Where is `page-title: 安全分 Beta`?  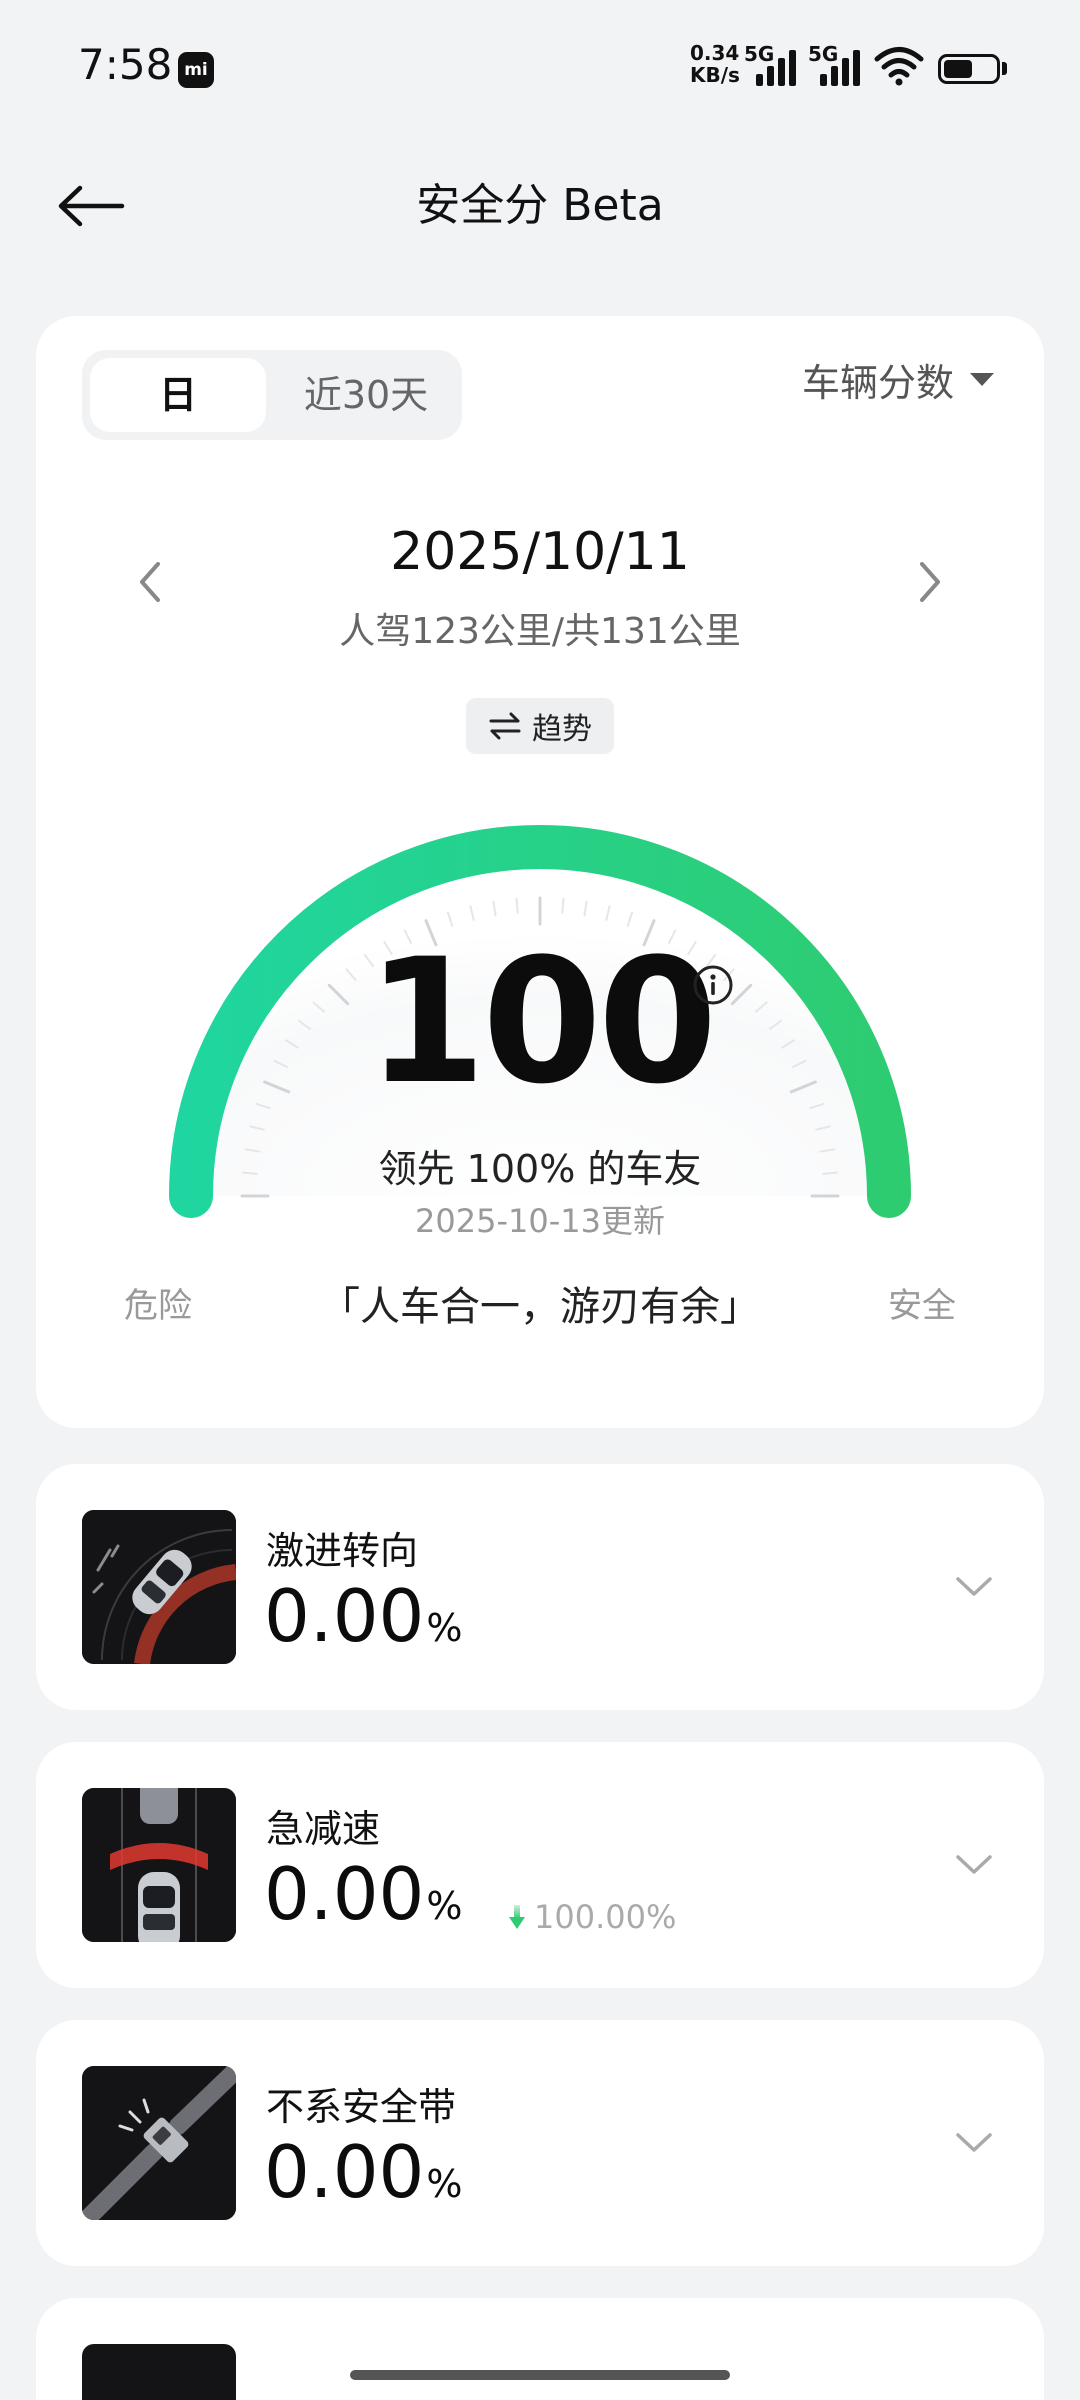 page-title: 安全分 Beta is located at coordinates (540, 205).